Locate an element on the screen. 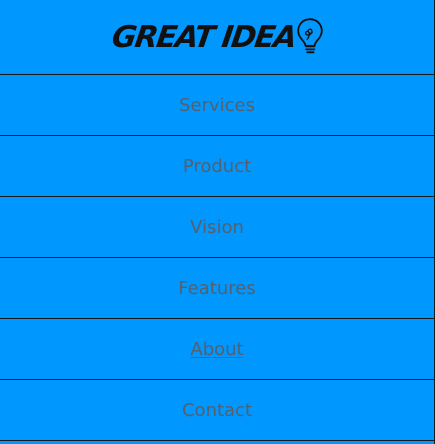 The image size is (435, 444). nav-link-features: Features is located at coordinates (216, 288).